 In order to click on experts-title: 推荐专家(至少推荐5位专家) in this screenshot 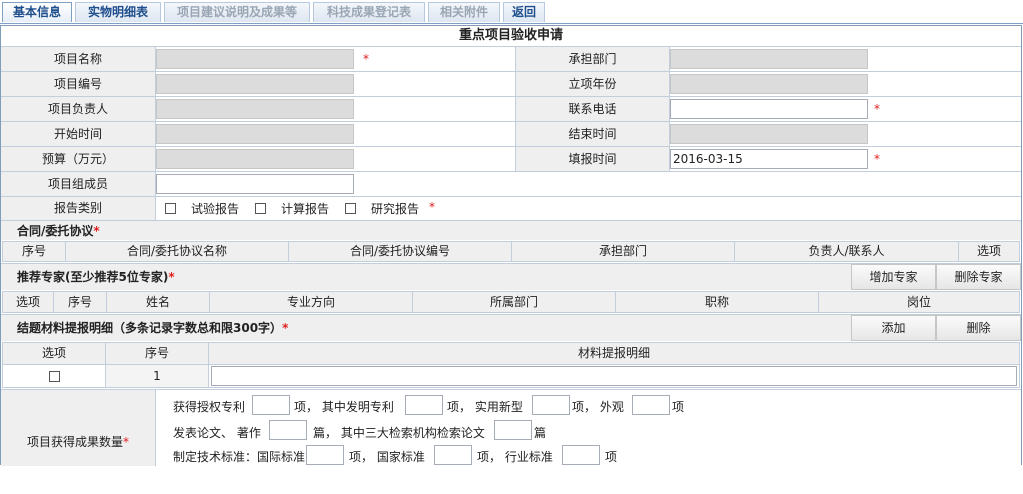, I will do `click(93, 277)`.